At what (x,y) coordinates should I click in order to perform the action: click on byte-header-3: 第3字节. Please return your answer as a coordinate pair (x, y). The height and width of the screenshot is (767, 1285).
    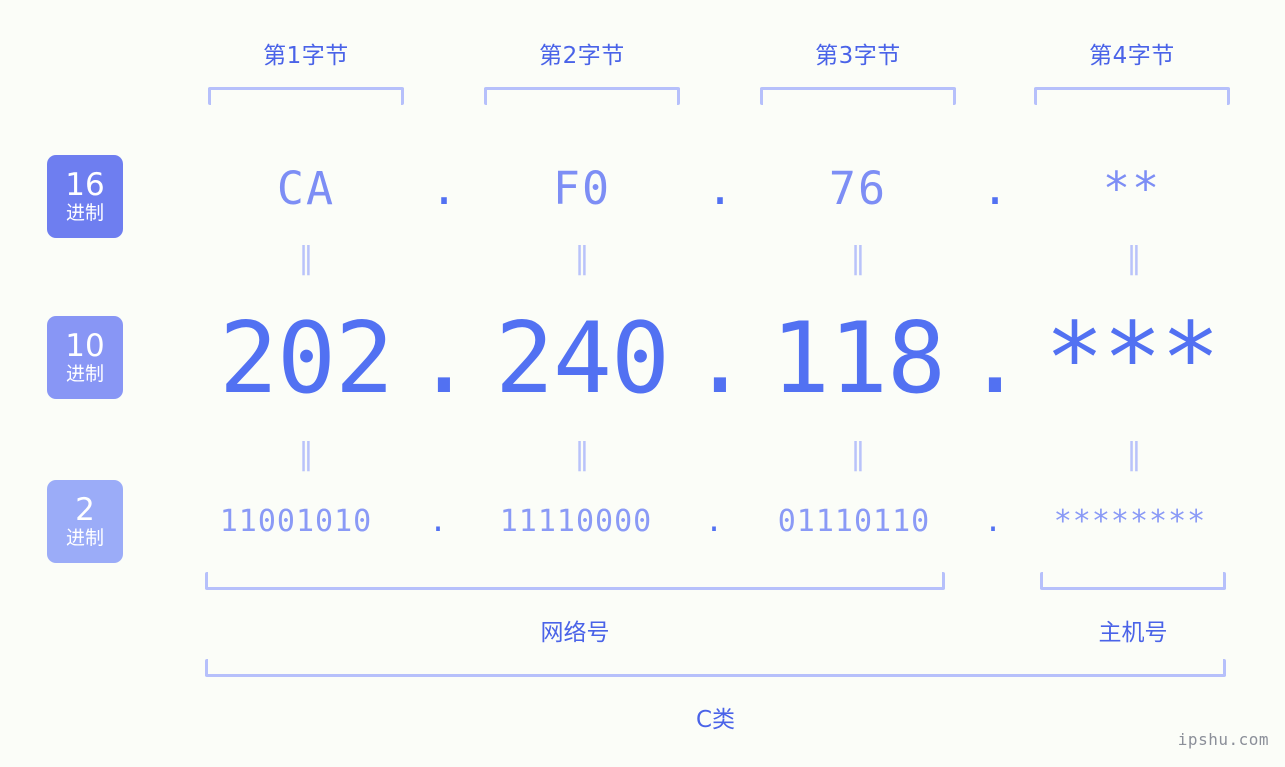
    Looking at the image, I should click on (858, 56).